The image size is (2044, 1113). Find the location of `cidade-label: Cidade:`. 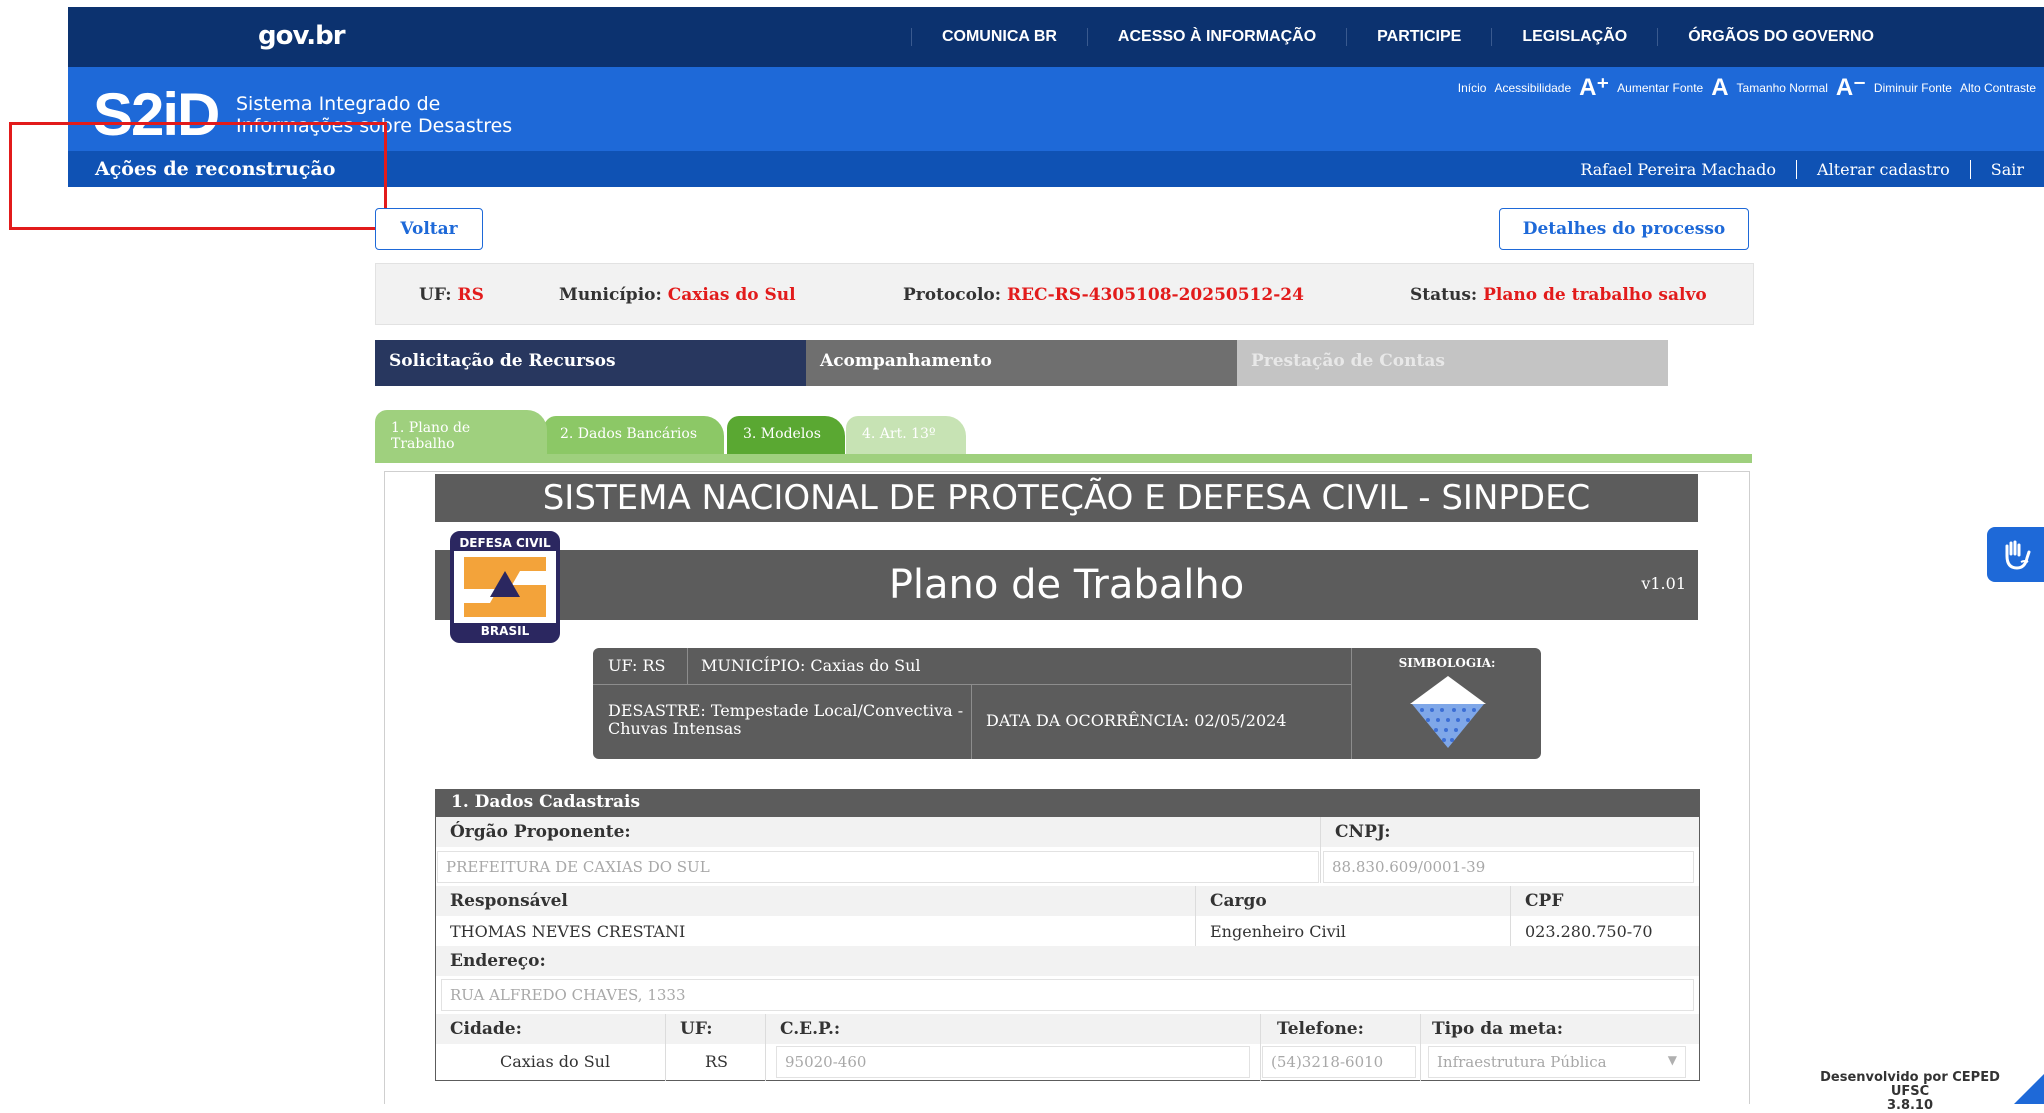

cidade-label: Cidade: is located at coordinates (486, 1029).